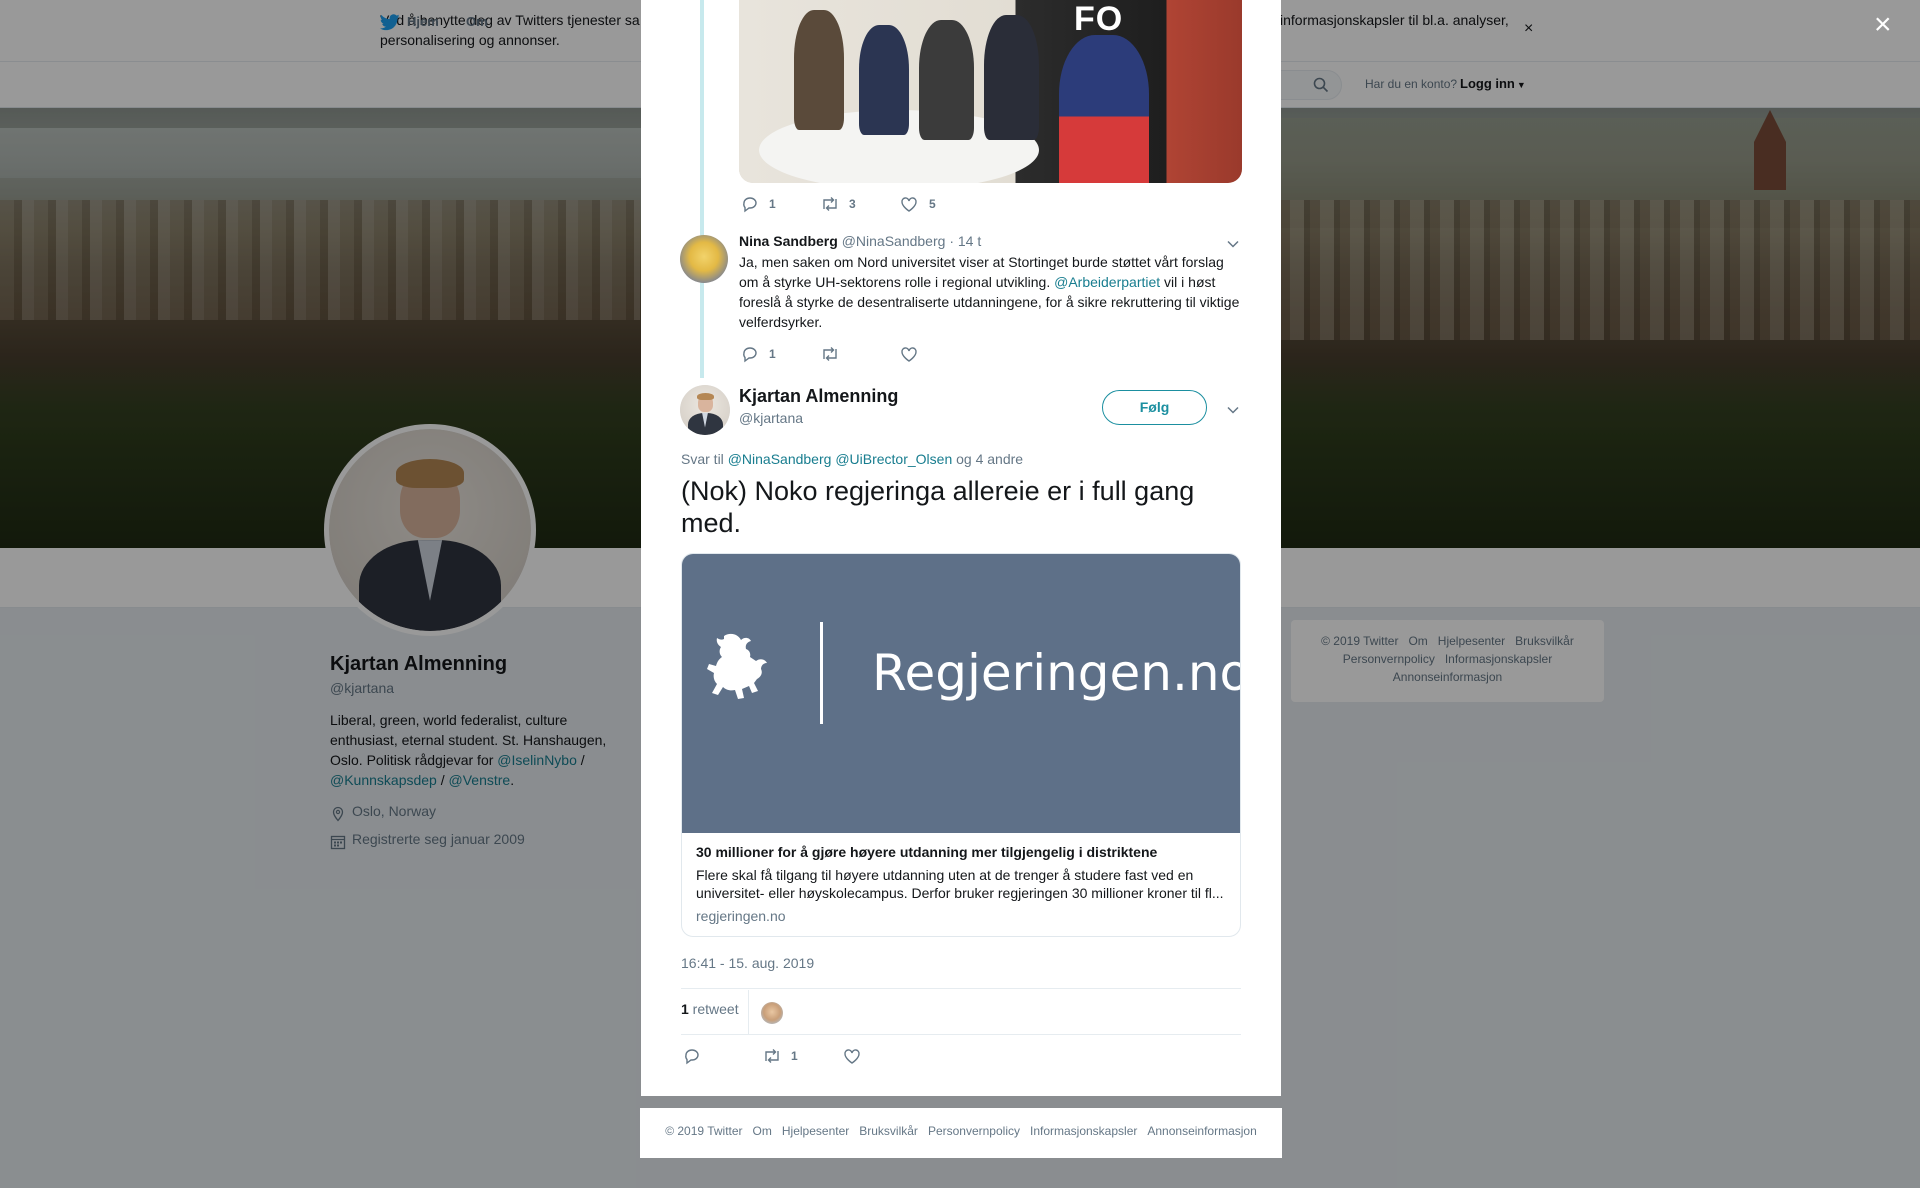 The width and height of the screenshot is (1920, 1188). I want to click on tweet-author-handle: @NinaSandberg, so click(894, 241).